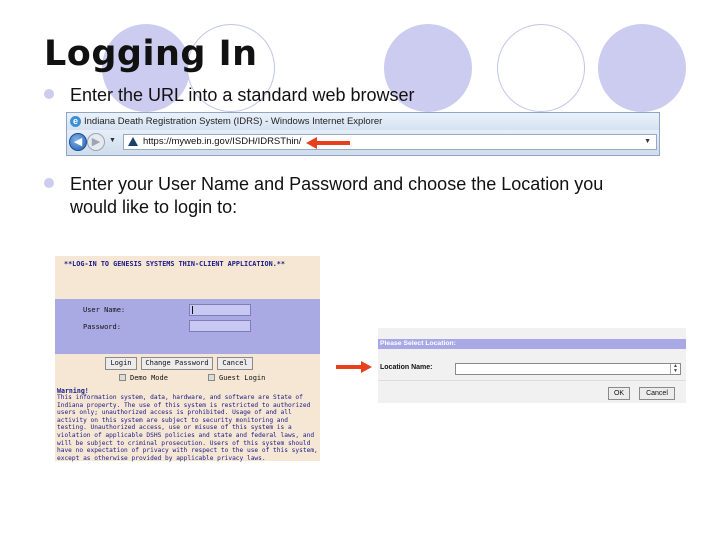  What do you see at coordinates (406, 367) in the screenshot?
I see `location-name-label: Location Name:` at bounding box center [406, 367].